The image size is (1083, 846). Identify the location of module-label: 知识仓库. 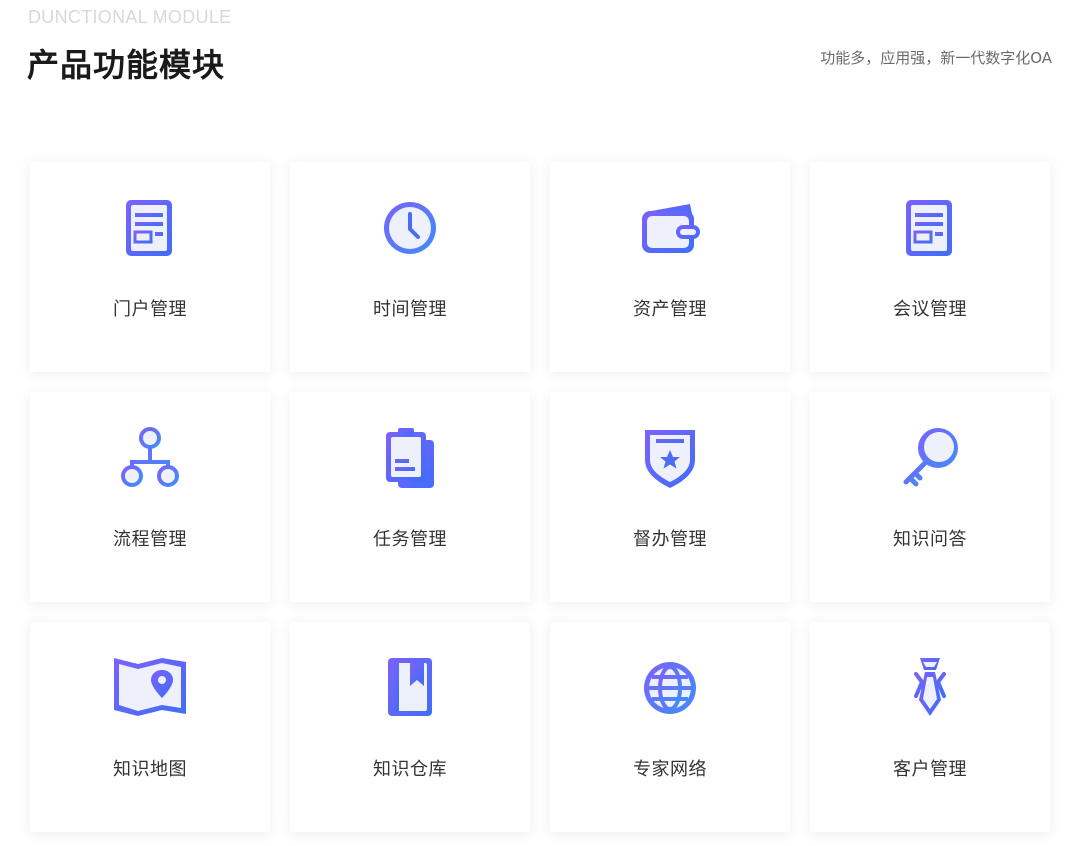
(410, 769).